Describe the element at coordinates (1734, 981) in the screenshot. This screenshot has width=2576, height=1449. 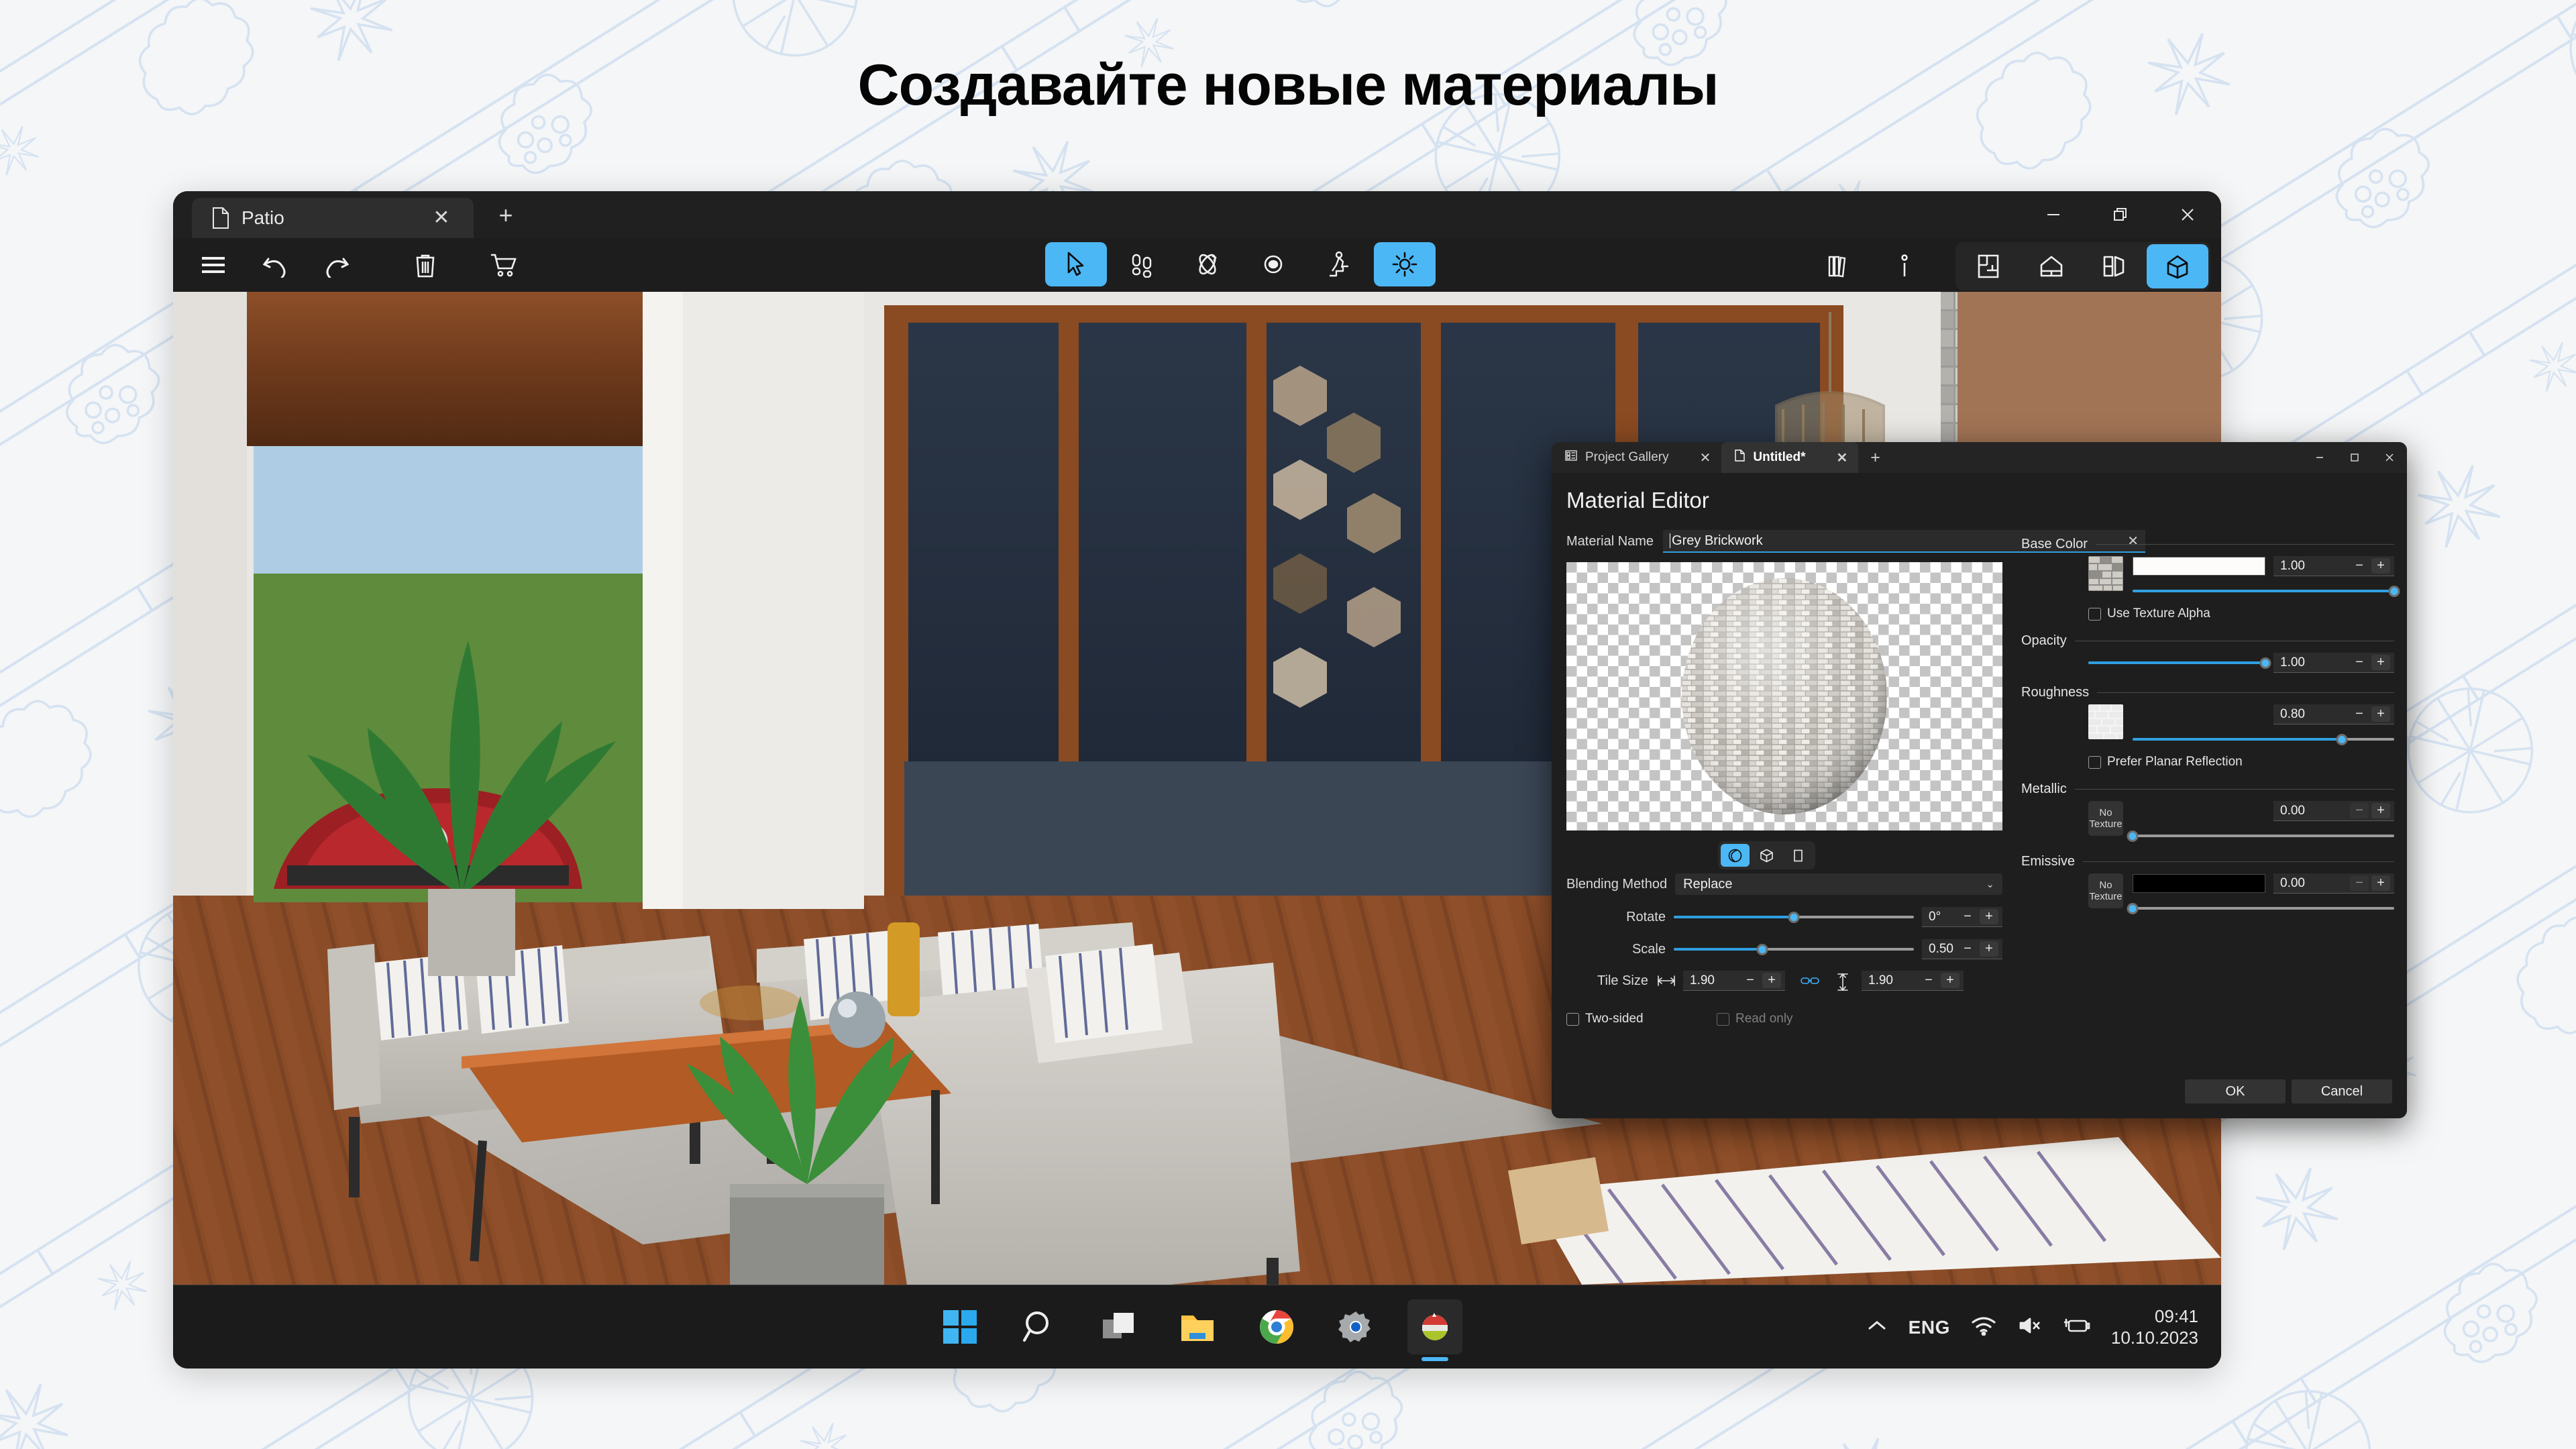
I see `tile-width-spinner: 1.90 − +` at that location.